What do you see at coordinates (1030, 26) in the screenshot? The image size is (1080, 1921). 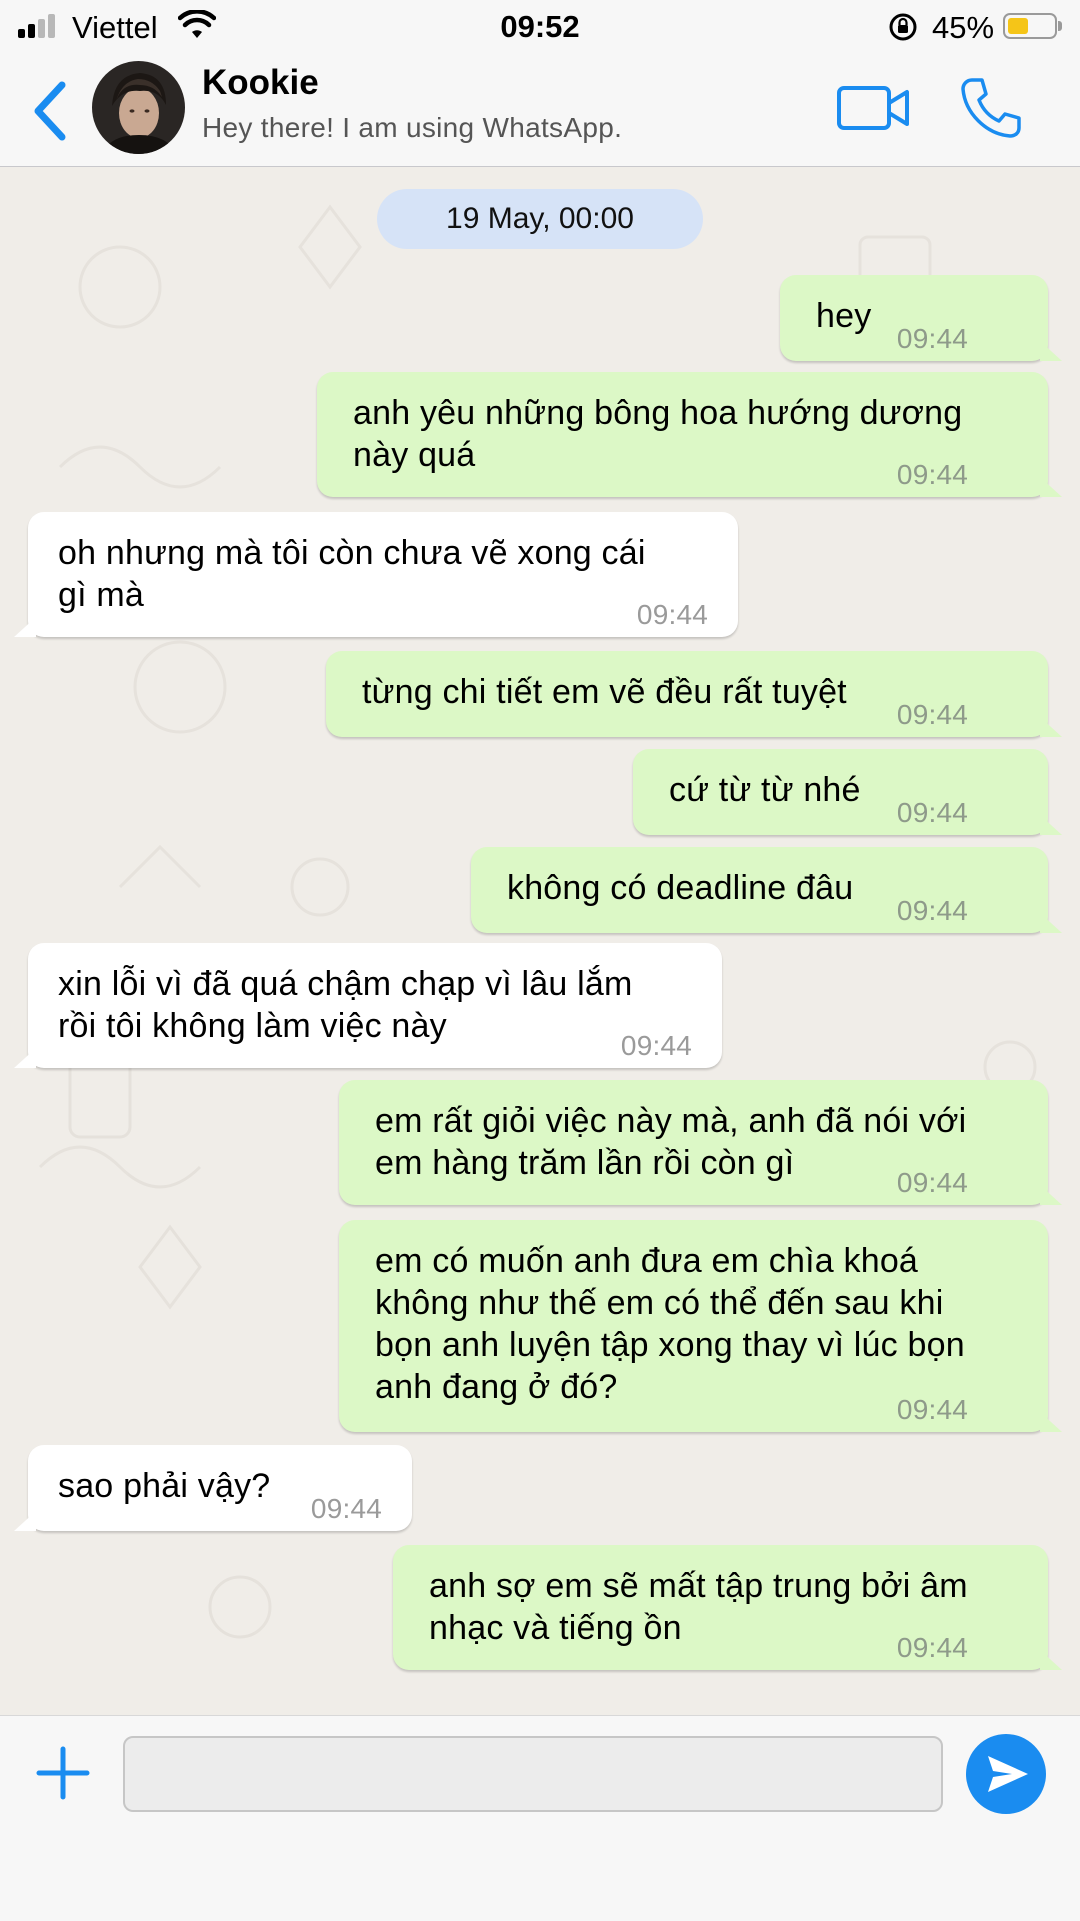 I see `battery-icon` at bounding box center [1030, 26].